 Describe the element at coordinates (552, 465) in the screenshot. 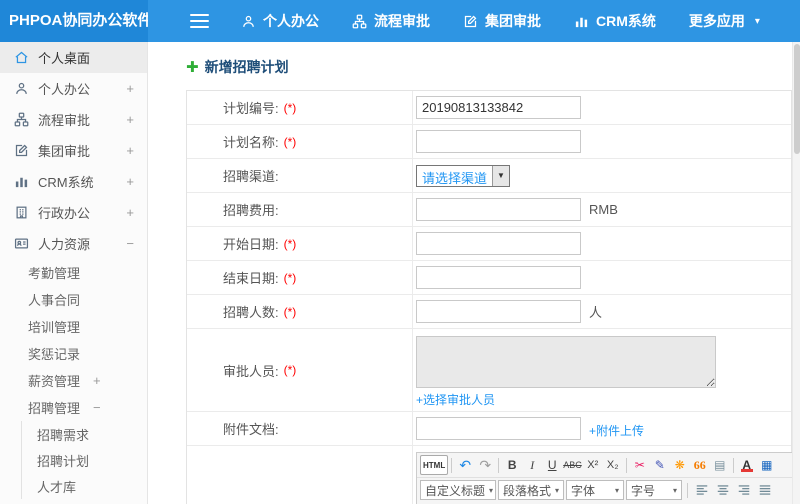

I see `underline-button: U` at that location.